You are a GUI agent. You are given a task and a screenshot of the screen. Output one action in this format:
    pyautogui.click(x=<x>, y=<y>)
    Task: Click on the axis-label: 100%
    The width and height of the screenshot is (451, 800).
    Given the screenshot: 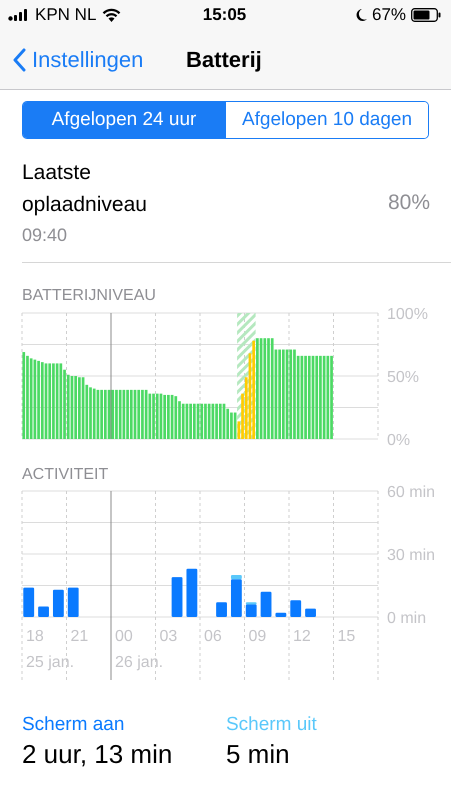 What is the action you would take?
    pyautogui.click(x=407, y=314)
    